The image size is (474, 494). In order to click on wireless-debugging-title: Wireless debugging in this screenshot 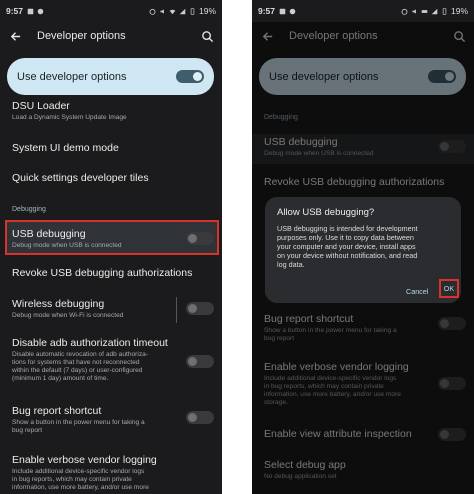, I will do `click(58, 304)`.